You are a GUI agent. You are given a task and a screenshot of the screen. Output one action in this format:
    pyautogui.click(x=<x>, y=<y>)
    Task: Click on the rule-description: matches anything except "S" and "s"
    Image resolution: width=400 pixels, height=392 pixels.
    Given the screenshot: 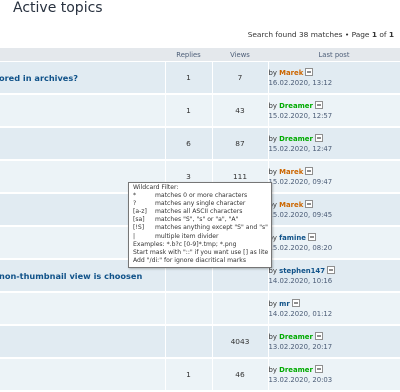 What is the action you would take?
    pyautogui.click(x=211, y=228)
    